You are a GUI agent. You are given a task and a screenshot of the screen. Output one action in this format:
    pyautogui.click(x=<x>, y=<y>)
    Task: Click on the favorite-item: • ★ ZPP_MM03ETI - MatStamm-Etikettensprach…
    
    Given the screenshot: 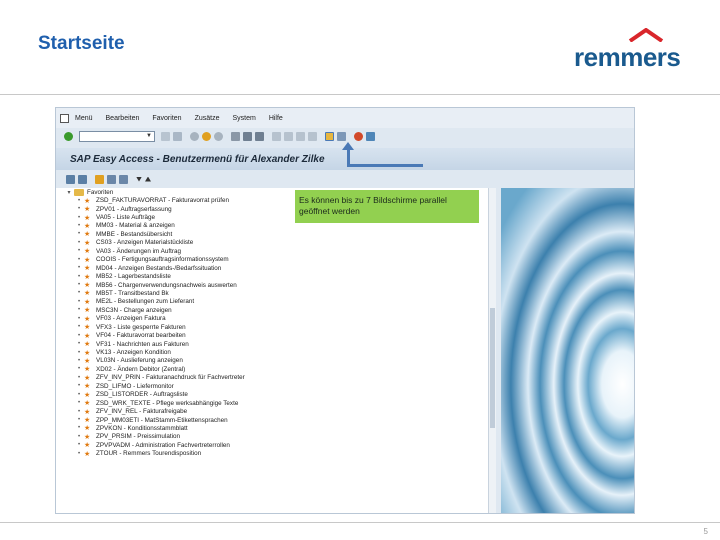 What is the action you would take?
    pyautogui.click(x=273, y=420)
    